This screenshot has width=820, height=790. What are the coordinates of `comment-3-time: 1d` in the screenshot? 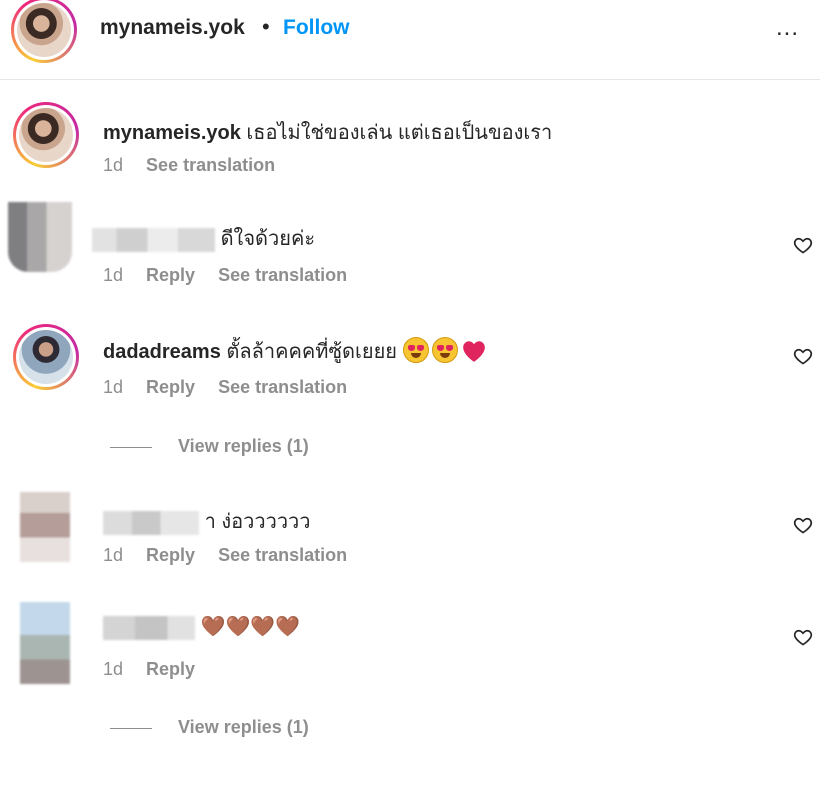 It's located at (113, 555).